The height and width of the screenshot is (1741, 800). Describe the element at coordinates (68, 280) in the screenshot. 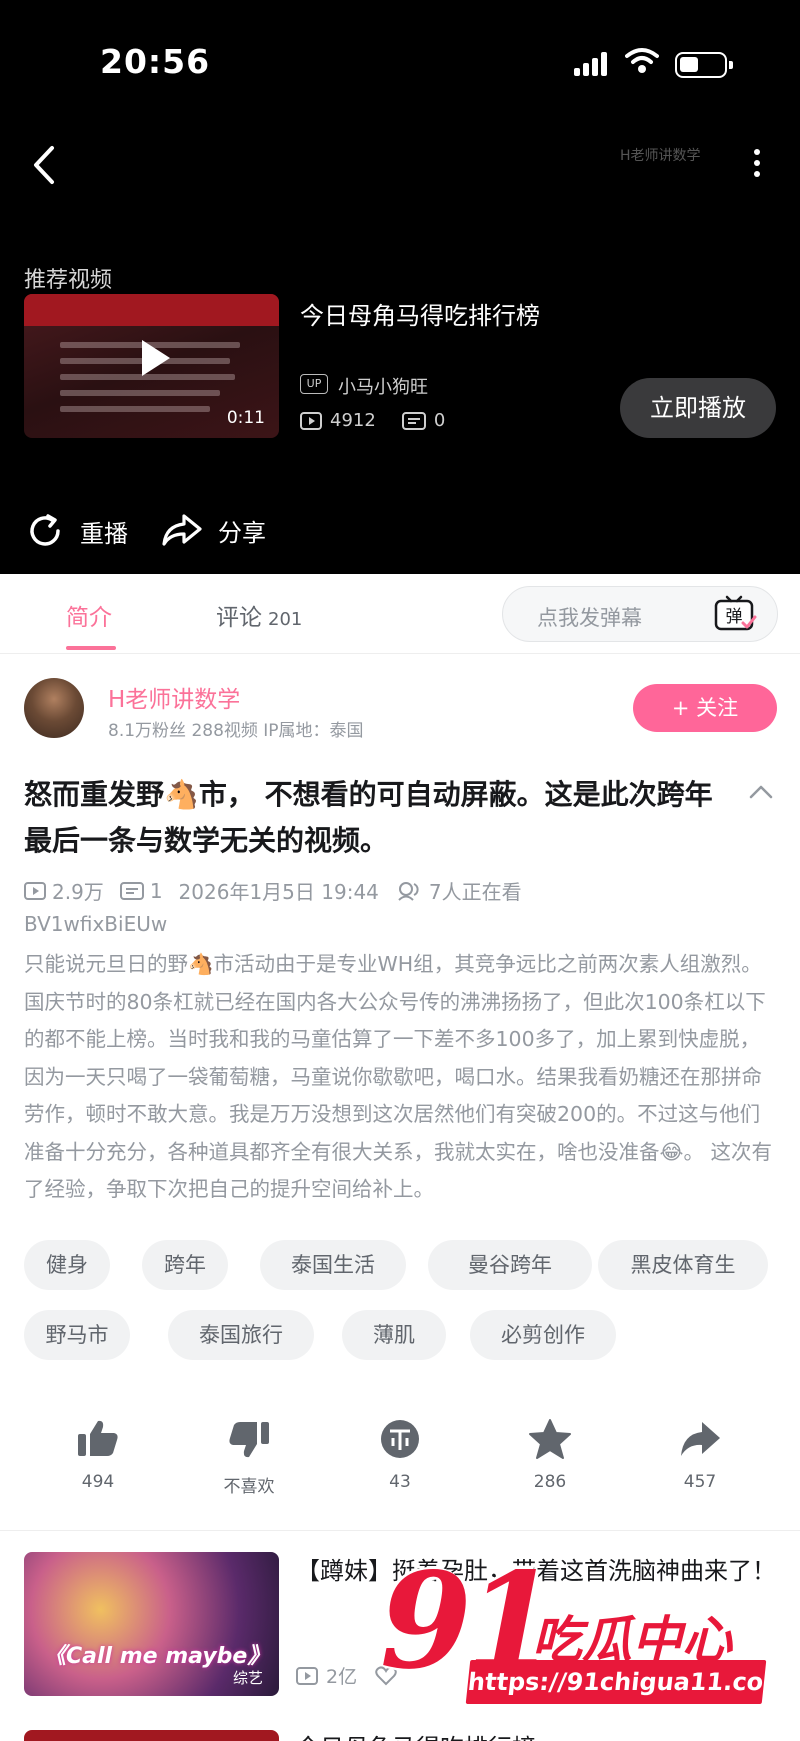

I see `recommend-label: 推荐视频` at that location.